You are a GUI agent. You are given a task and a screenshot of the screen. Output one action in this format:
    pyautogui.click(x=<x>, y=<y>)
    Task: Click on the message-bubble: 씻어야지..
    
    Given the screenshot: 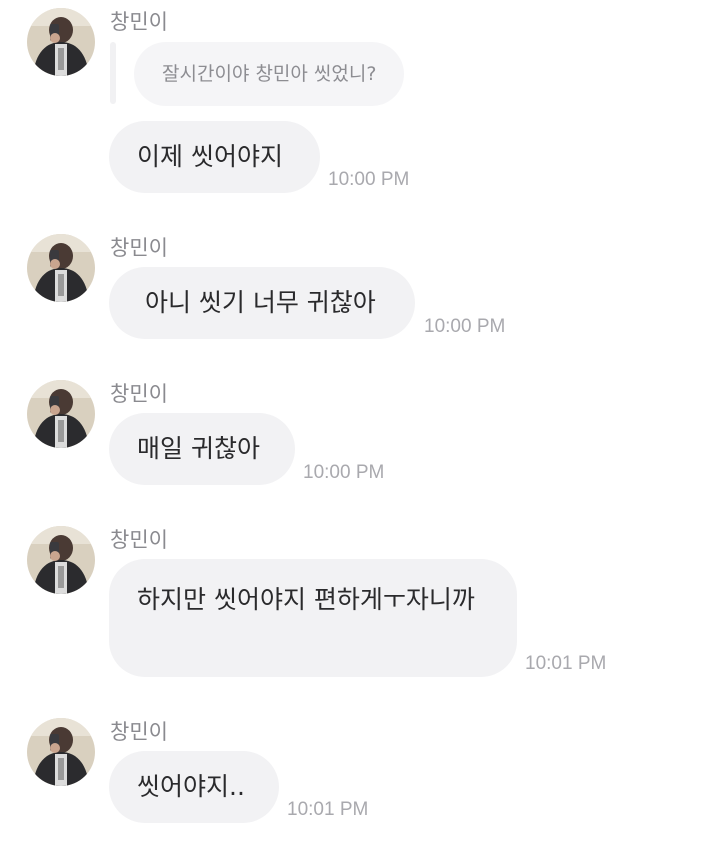 What is the action you would take?
    pyautogui.click(x=194, y=787)
    